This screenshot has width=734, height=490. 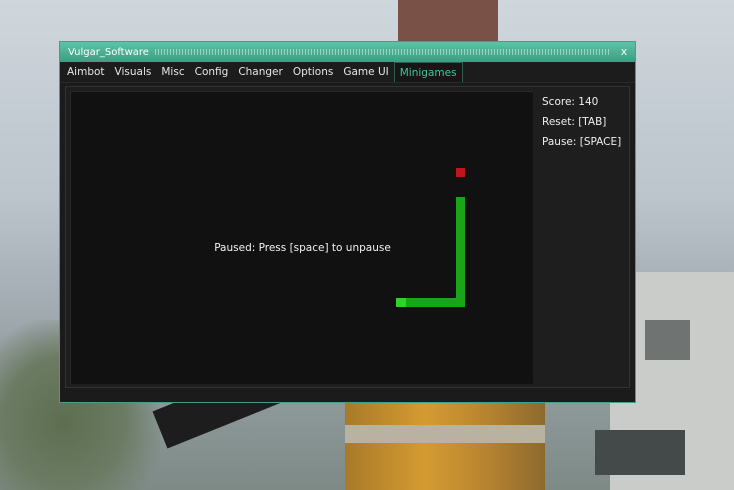 What do you see at coordinates (172, 72) in the screenshot?
I see `tab-misc: Misc` at bounding box center [172, 72].